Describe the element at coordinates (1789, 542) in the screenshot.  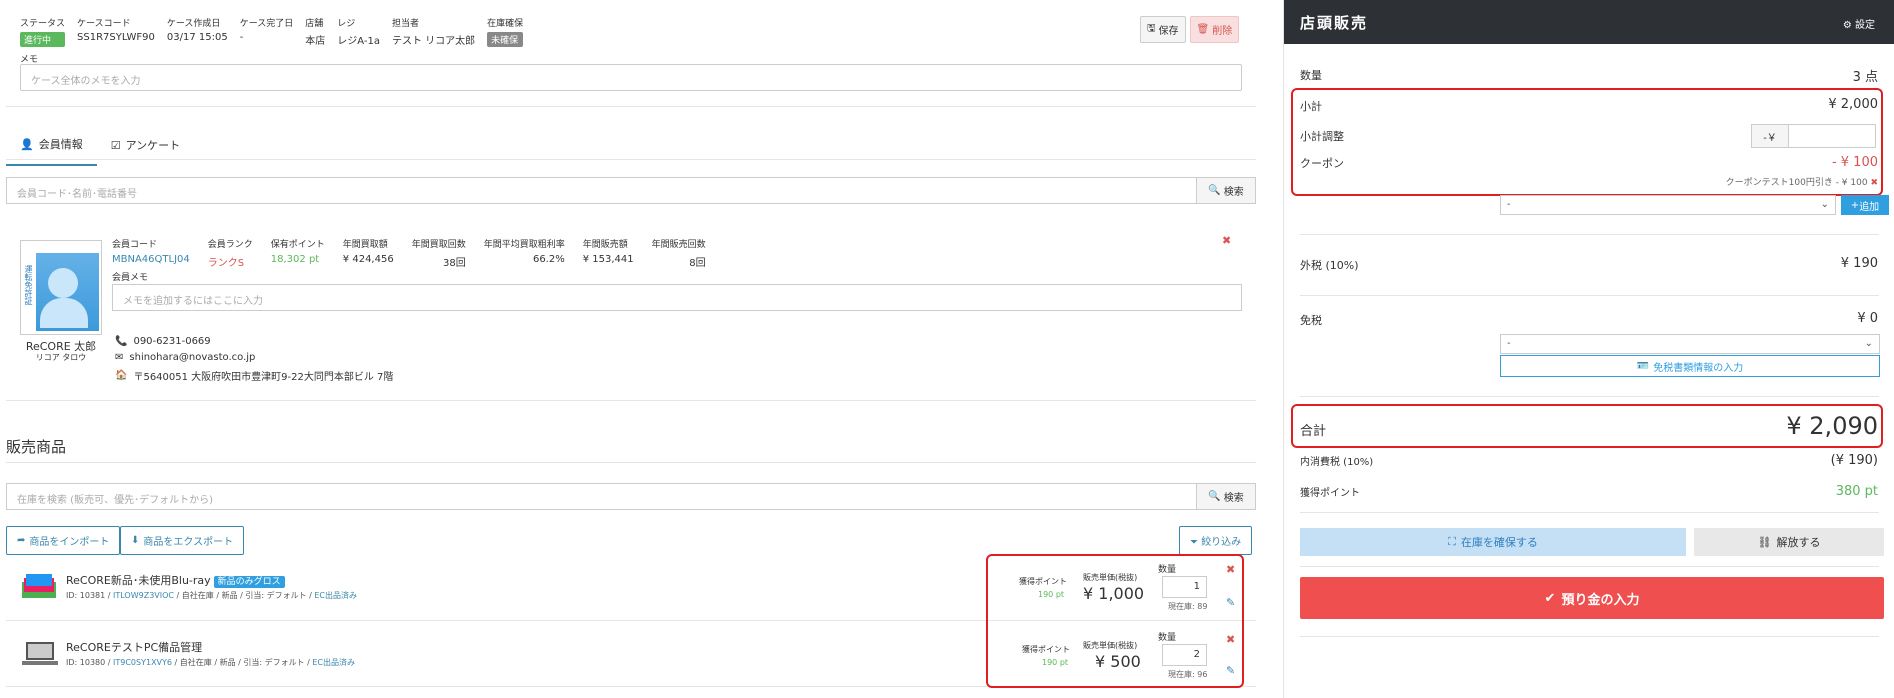
I see `release-button: ⛓ 解放する` at that location.